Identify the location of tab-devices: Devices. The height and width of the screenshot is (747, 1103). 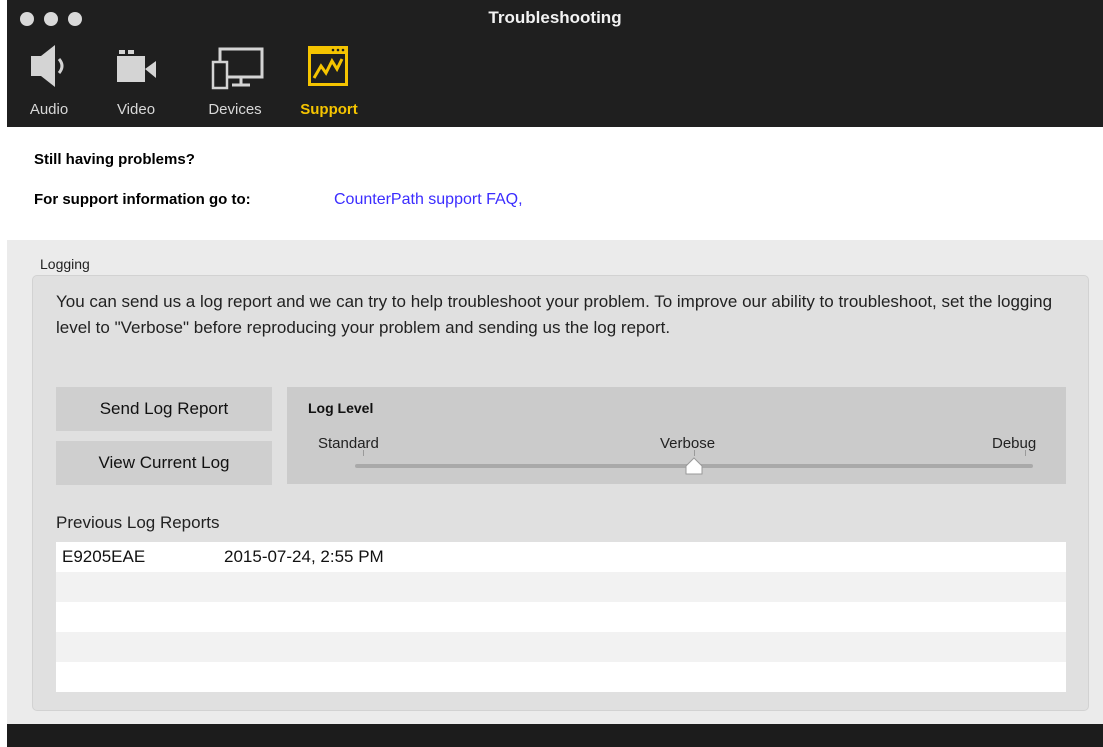
(235, 82).